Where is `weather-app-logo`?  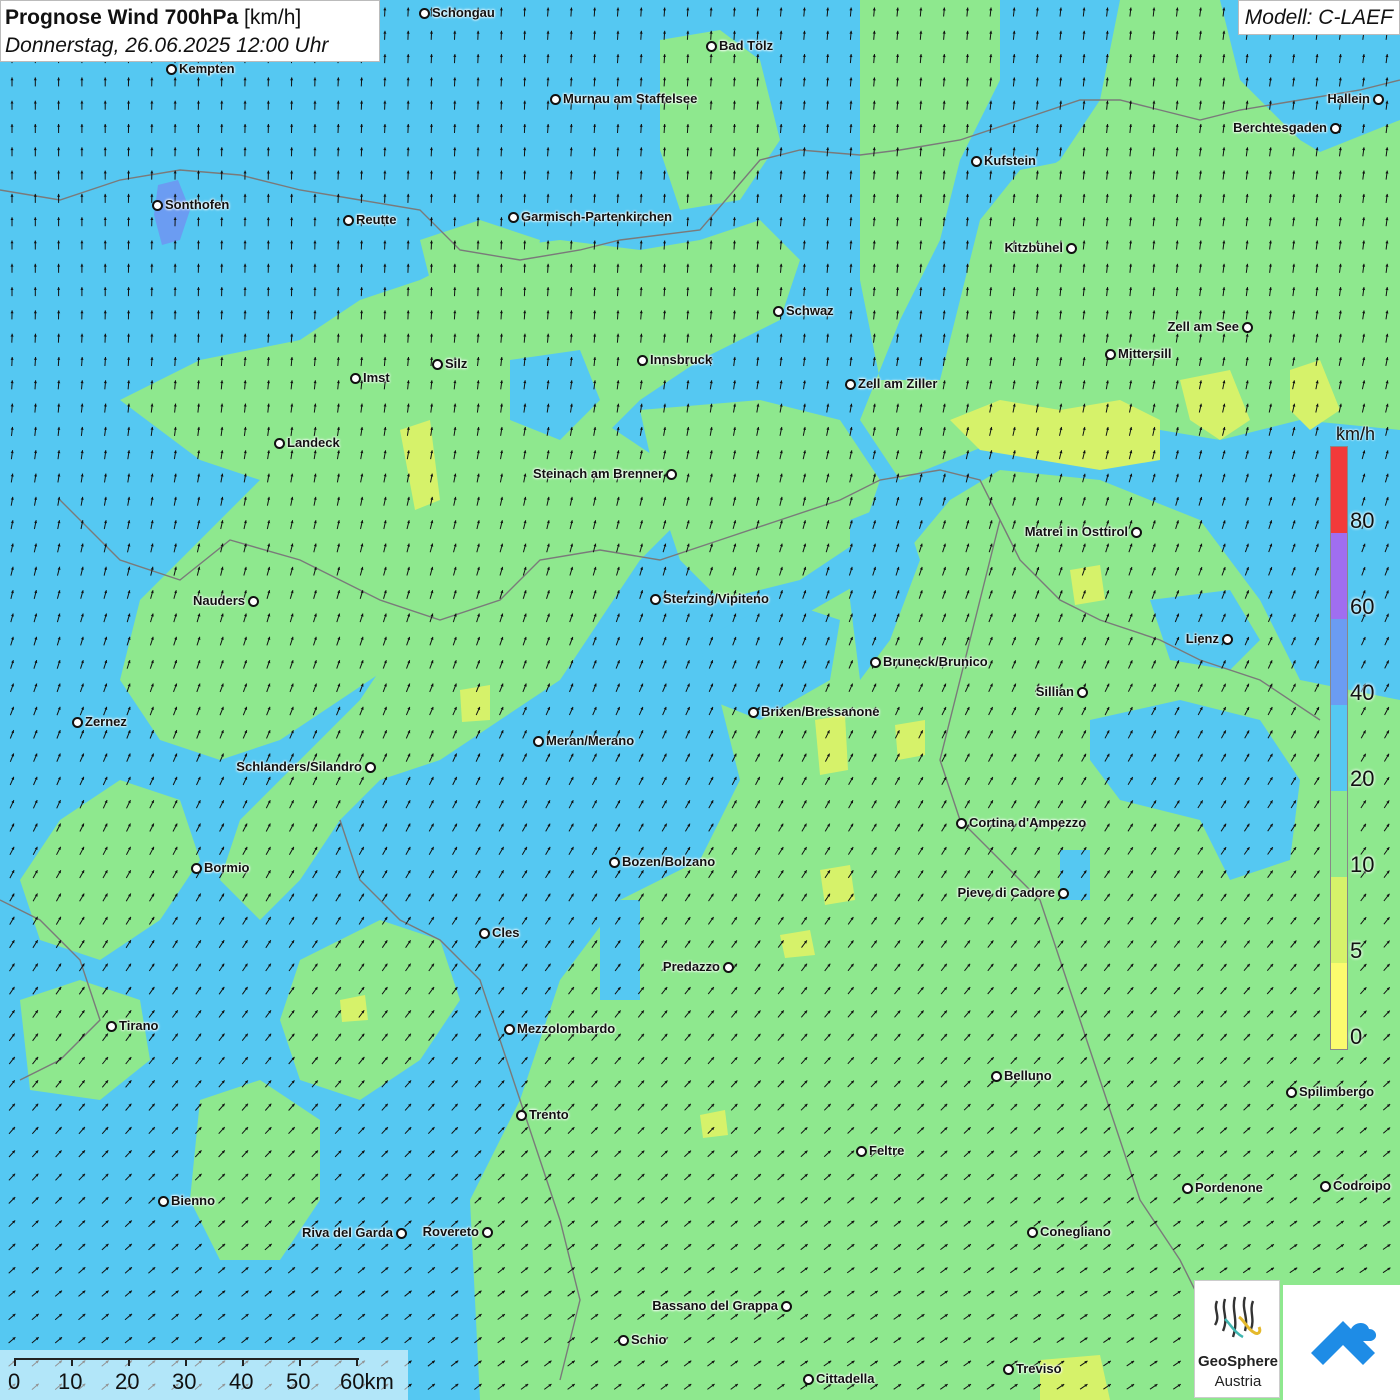
weather-app-logo is located at coordinates (1341, 1342).